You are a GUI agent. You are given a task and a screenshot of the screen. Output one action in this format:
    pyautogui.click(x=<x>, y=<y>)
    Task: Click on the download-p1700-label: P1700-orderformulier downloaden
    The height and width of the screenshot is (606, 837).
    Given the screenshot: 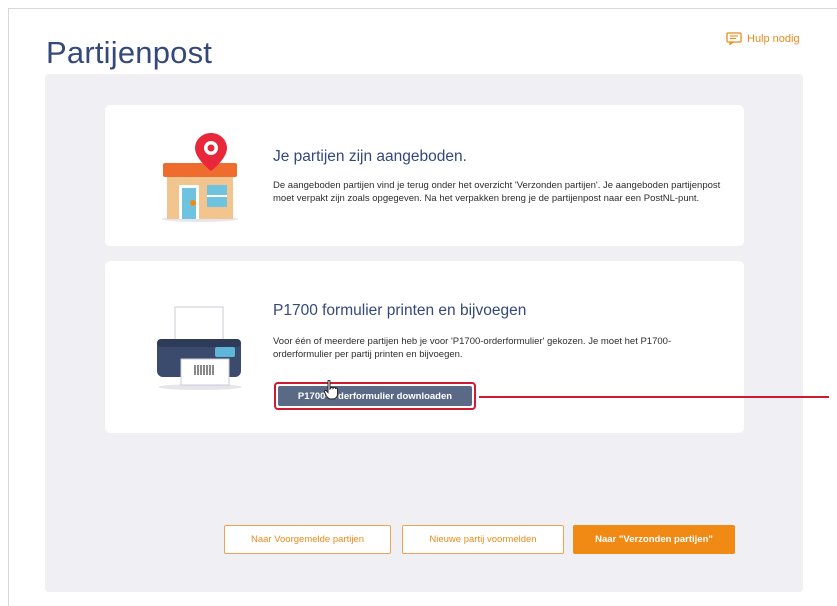 What is the action you would take?
    pyautogui.click(x=375, y=396)
    